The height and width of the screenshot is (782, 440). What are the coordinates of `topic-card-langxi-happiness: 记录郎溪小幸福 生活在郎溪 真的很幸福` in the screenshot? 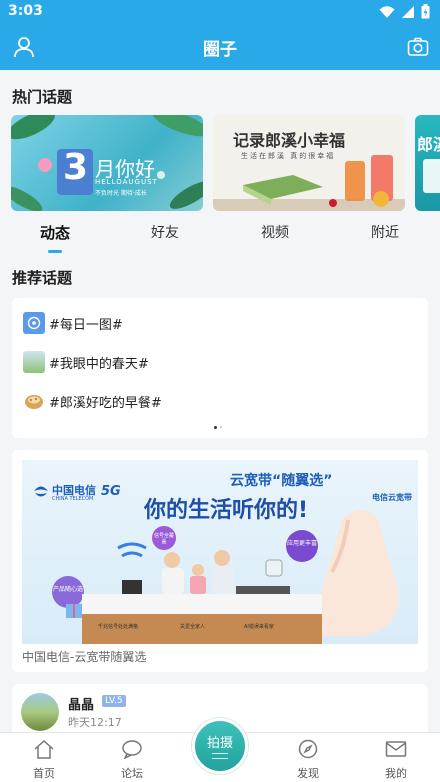 It's located at (309, 163).